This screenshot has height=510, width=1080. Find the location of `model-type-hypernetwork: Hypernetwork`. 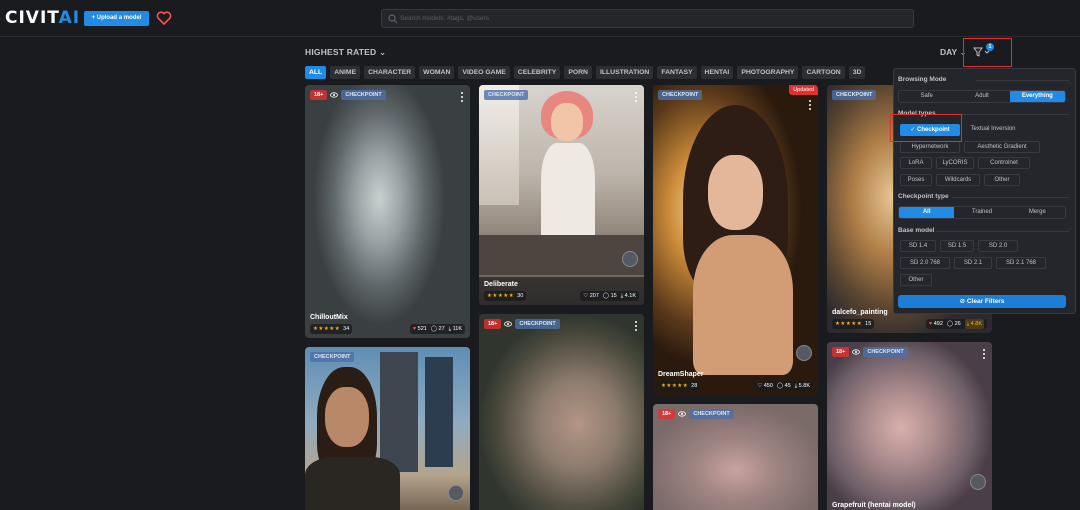

model-type-hypernetwork: Hypernetwork is located at coordinates (930, 147).